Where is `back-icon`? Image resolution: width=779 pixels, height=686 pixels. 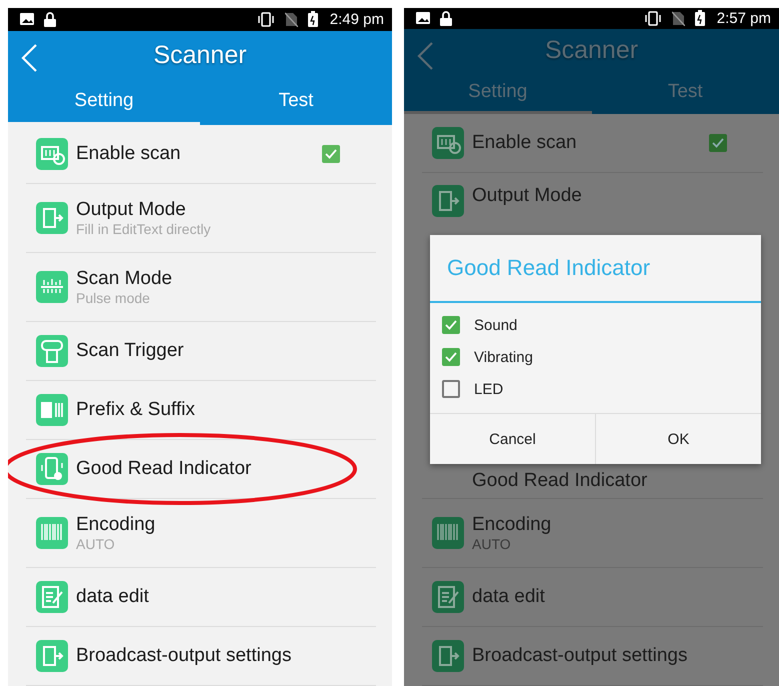 back-icon is located at coordinates (425, 55).